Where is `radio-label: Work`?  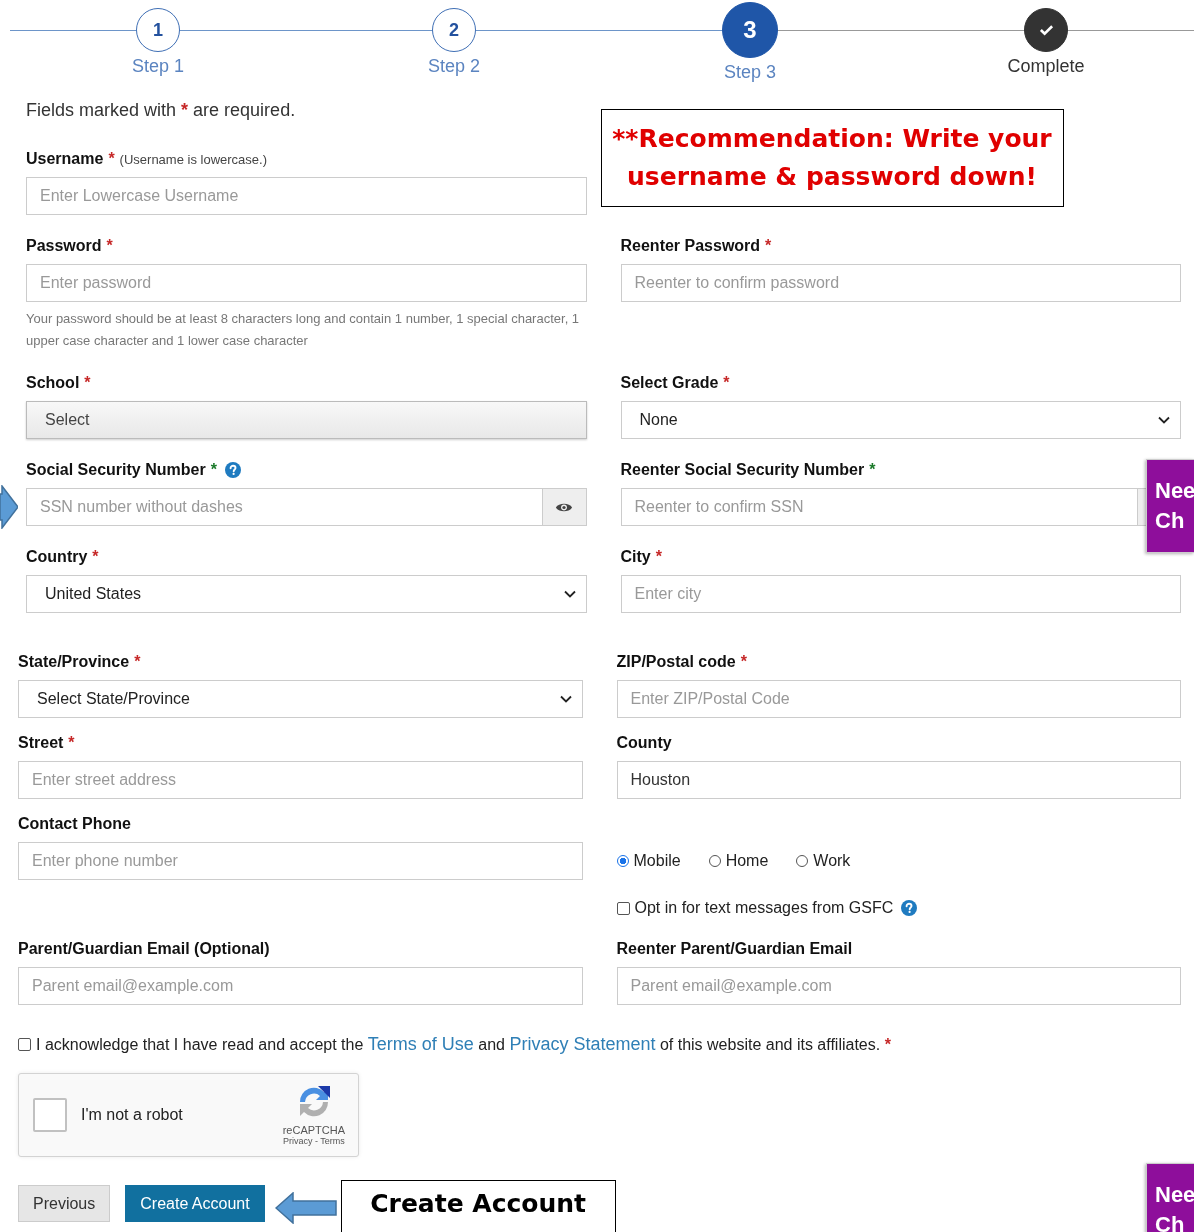 radio-label: Work is located at coordinates (832, 861).